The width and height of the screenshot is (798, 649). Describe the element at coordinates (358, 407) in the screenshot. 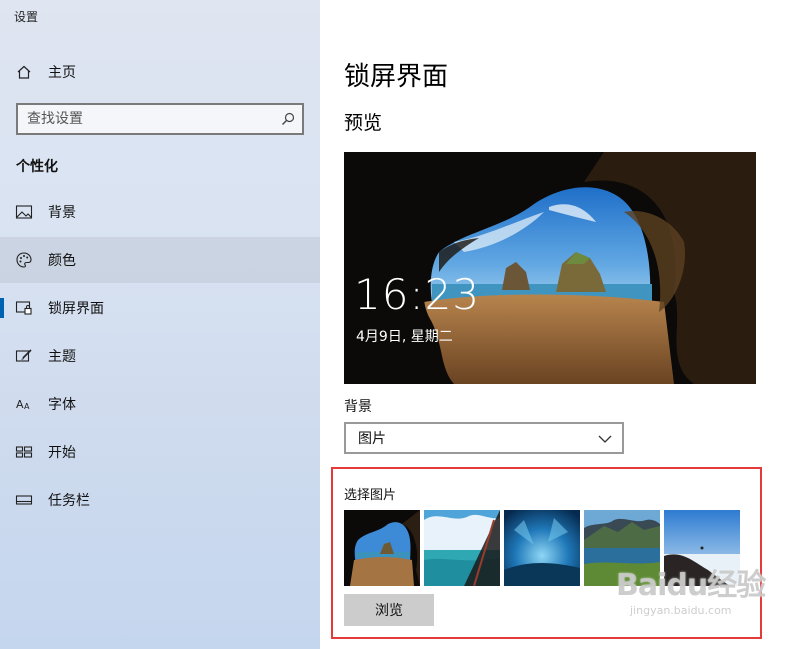

I see `background-label: 背景` at that location.